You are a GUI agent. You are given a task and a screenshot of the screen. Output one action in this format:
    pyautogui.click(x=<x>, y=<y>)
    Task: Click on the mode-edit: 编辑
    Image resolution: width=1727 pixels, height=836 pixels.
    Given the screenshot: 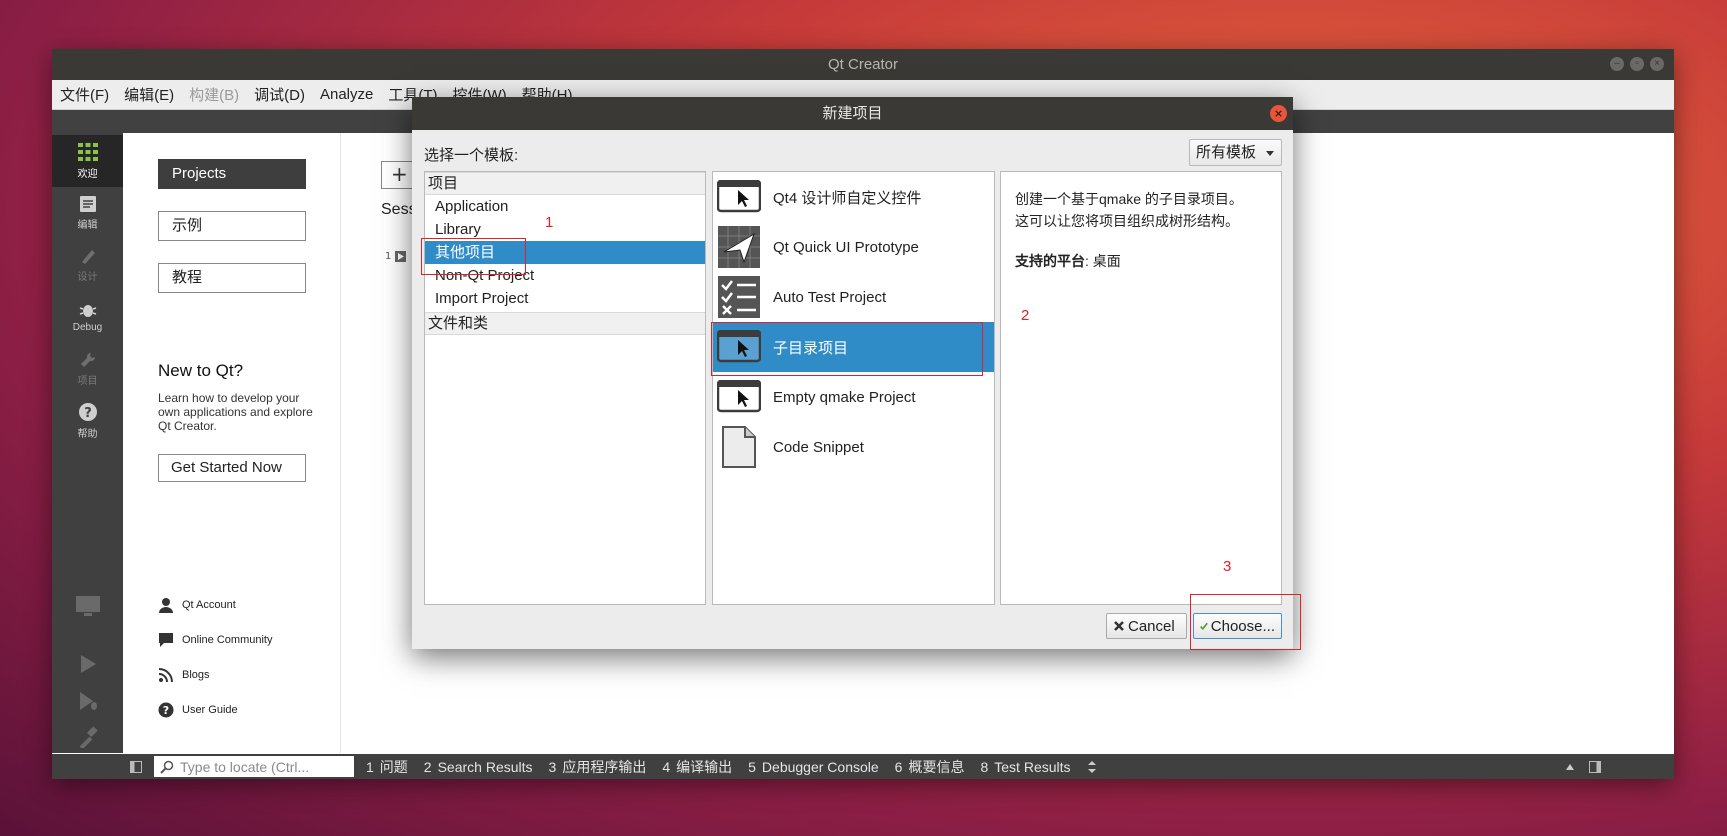 What is the action you would take?
    pyautogui.click(x=87, y=213)
    